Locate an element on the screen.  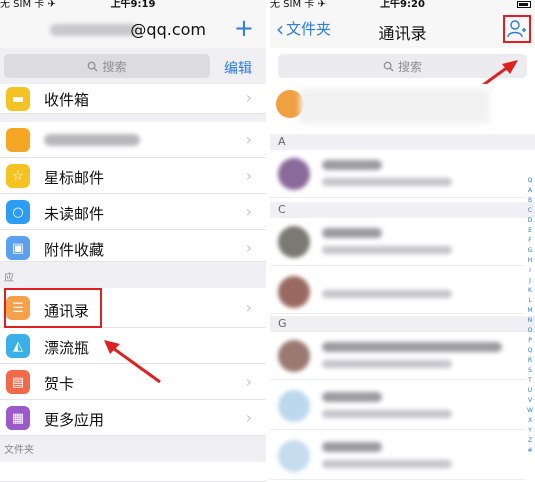
blurred-icon is located at coordinates (18, 140).